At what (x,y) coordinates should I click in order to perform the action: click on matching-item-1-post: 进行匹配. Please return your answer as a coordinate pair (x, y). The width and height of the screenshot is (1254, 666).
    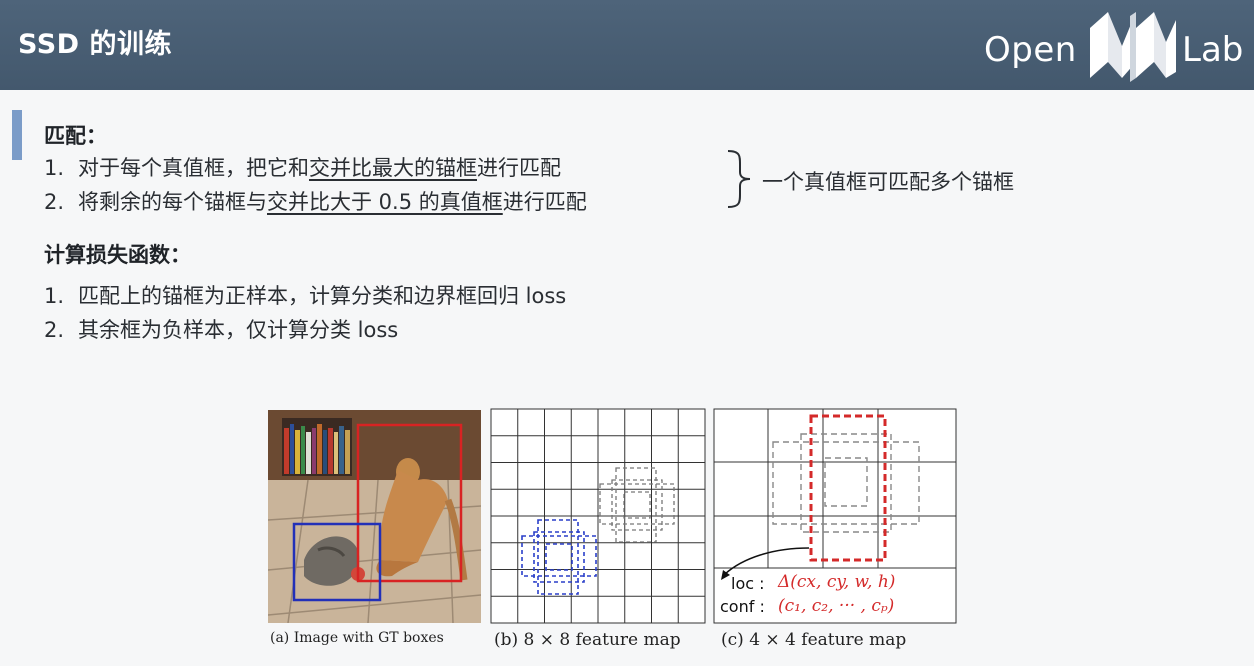
    Looking at the image, I should click on (519, 168).